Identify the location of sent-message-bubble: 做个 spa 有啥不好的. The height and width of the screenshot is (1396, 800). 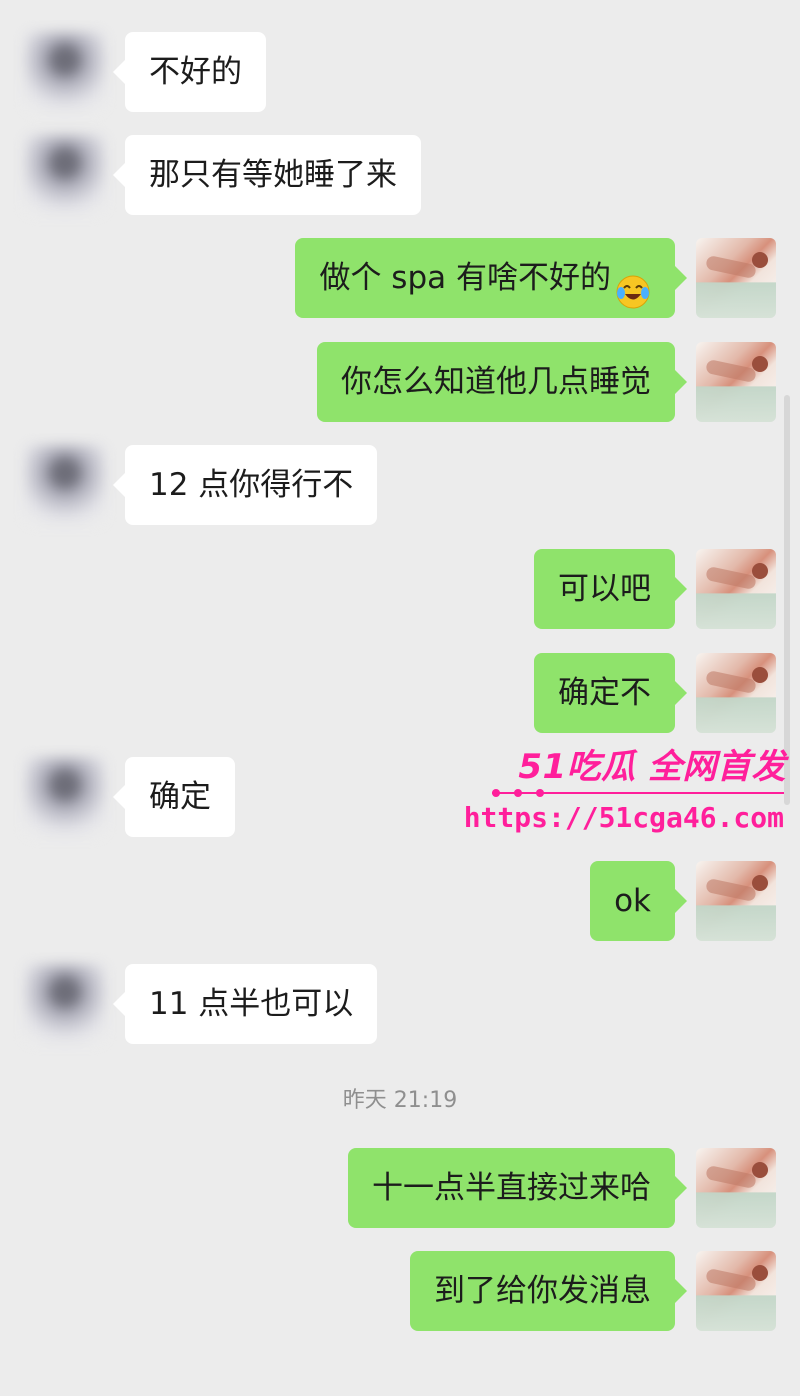
(491, 278).